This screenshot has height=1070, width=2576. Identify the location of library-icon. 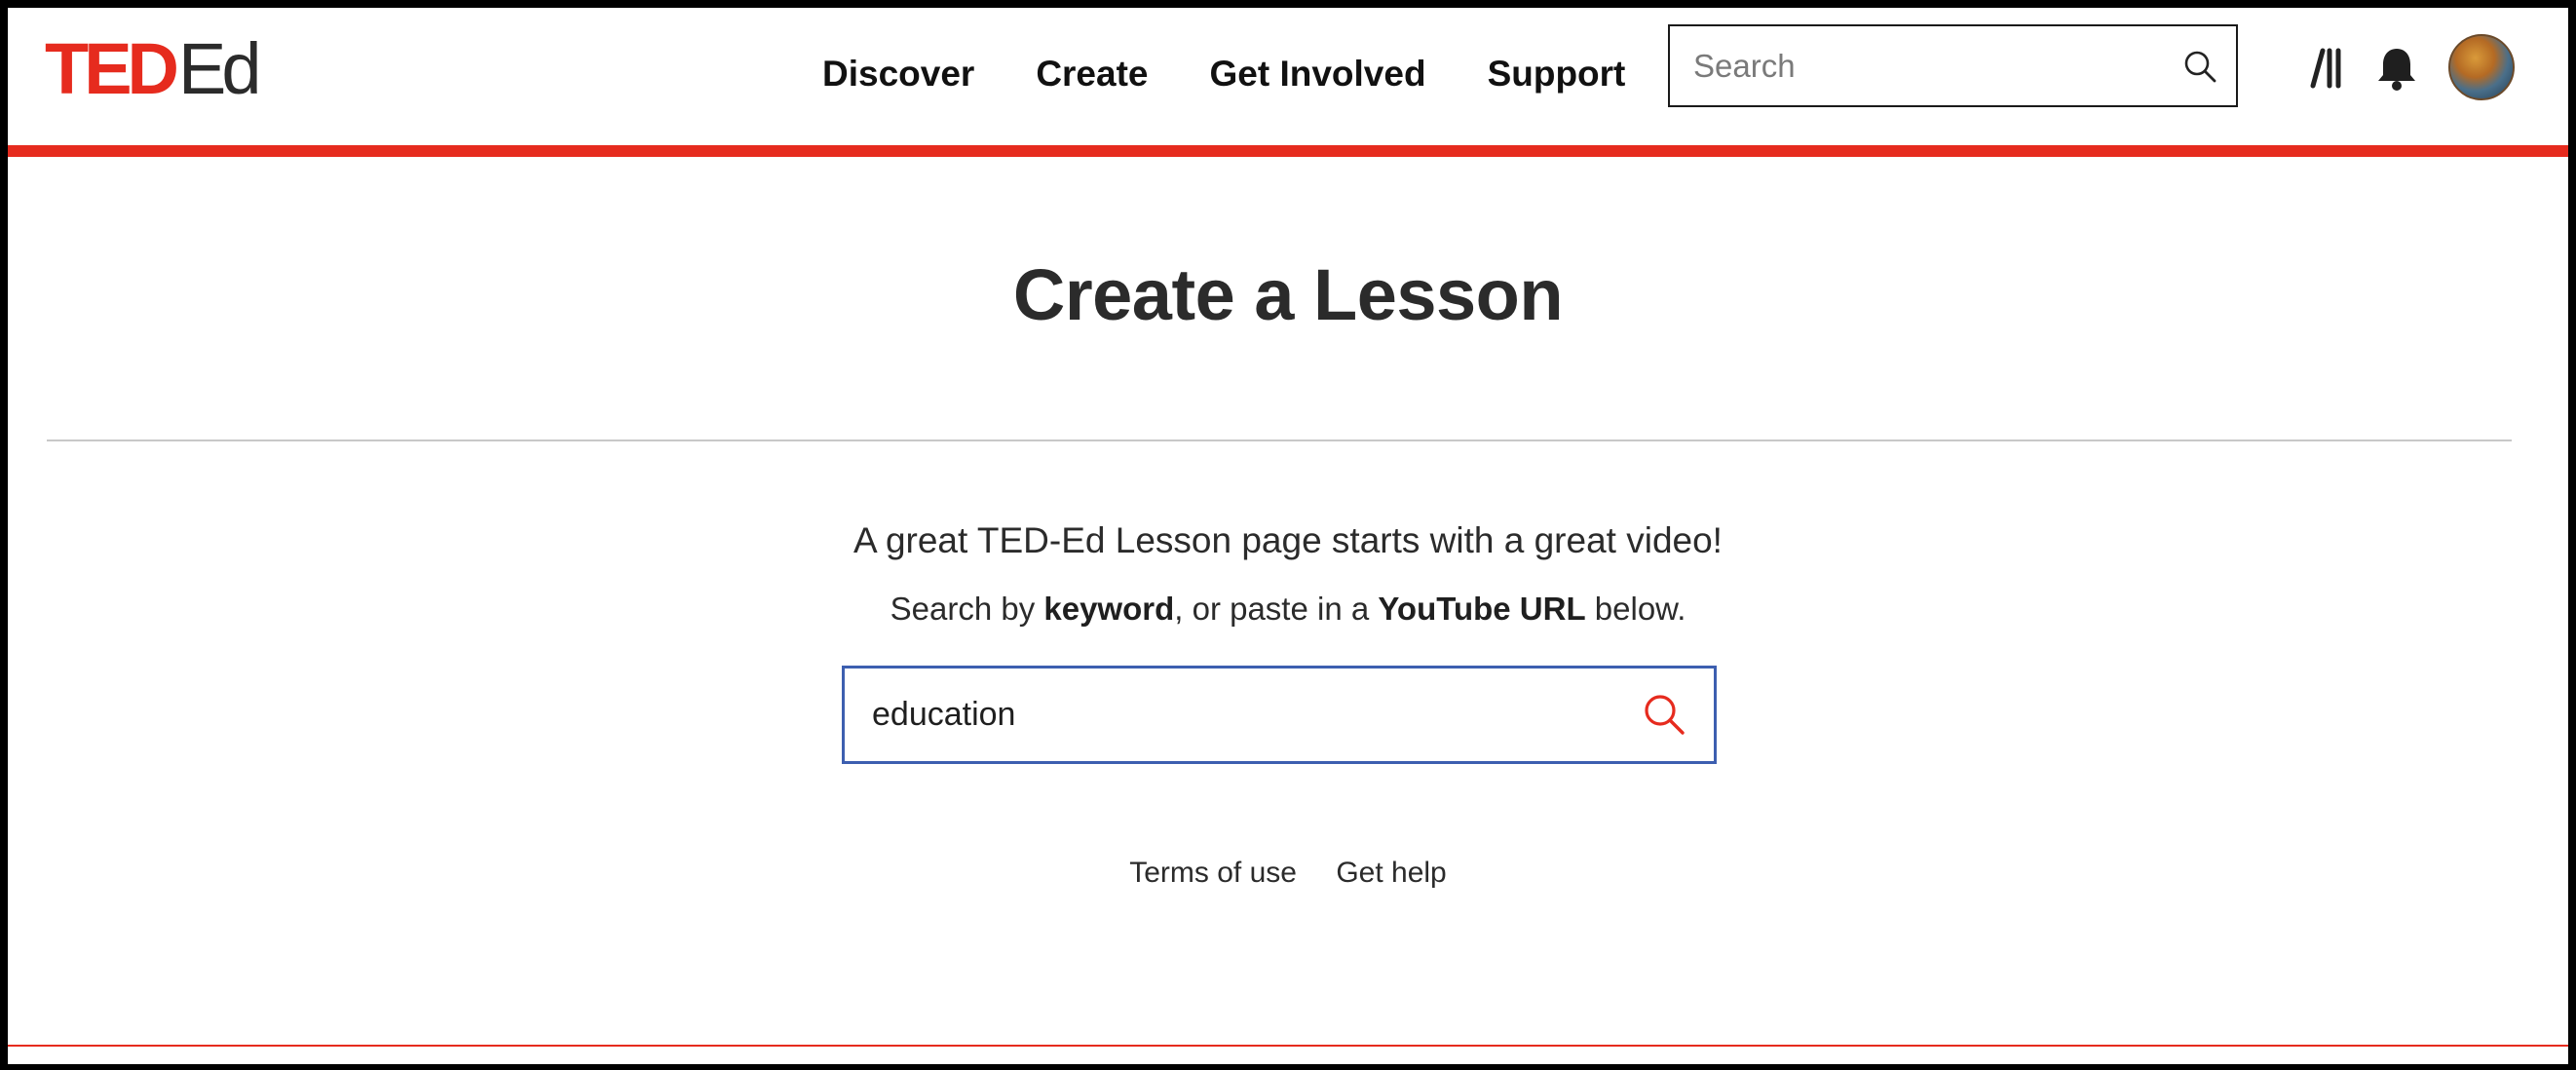
(2320, 68).